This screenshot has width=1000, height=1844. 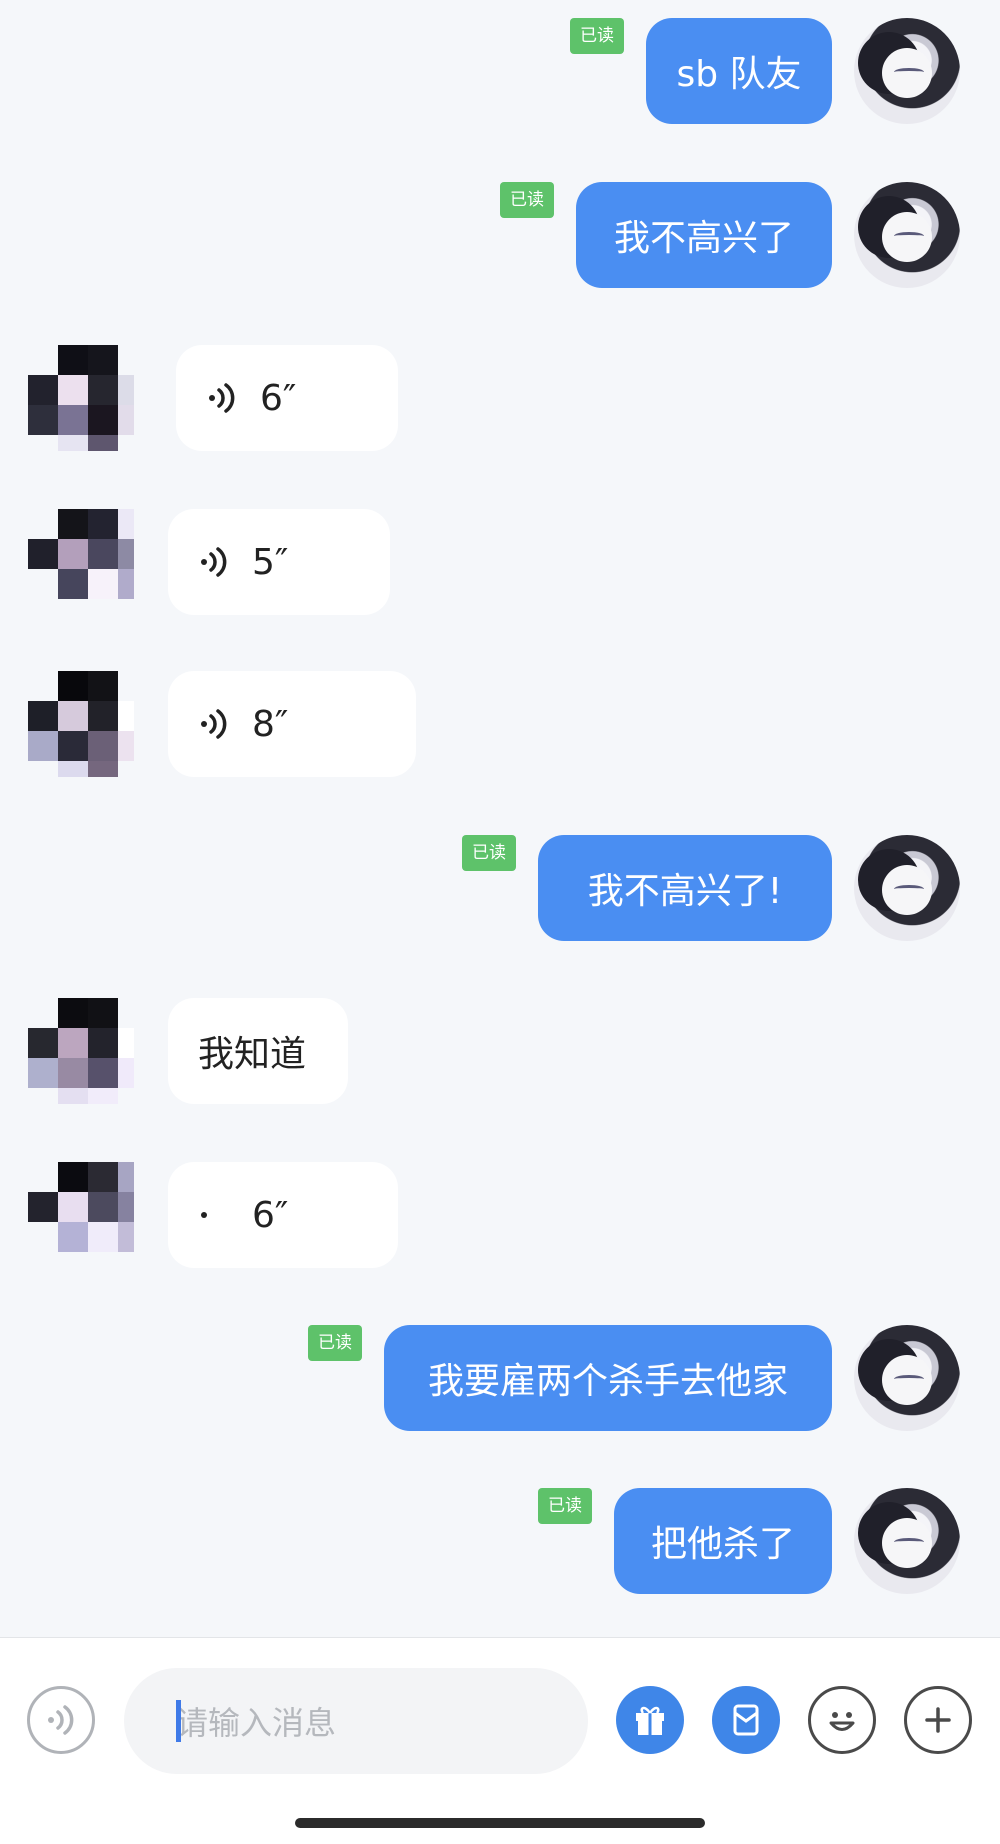 I want to click on red-packet-button, so click(x=746, y=1720).